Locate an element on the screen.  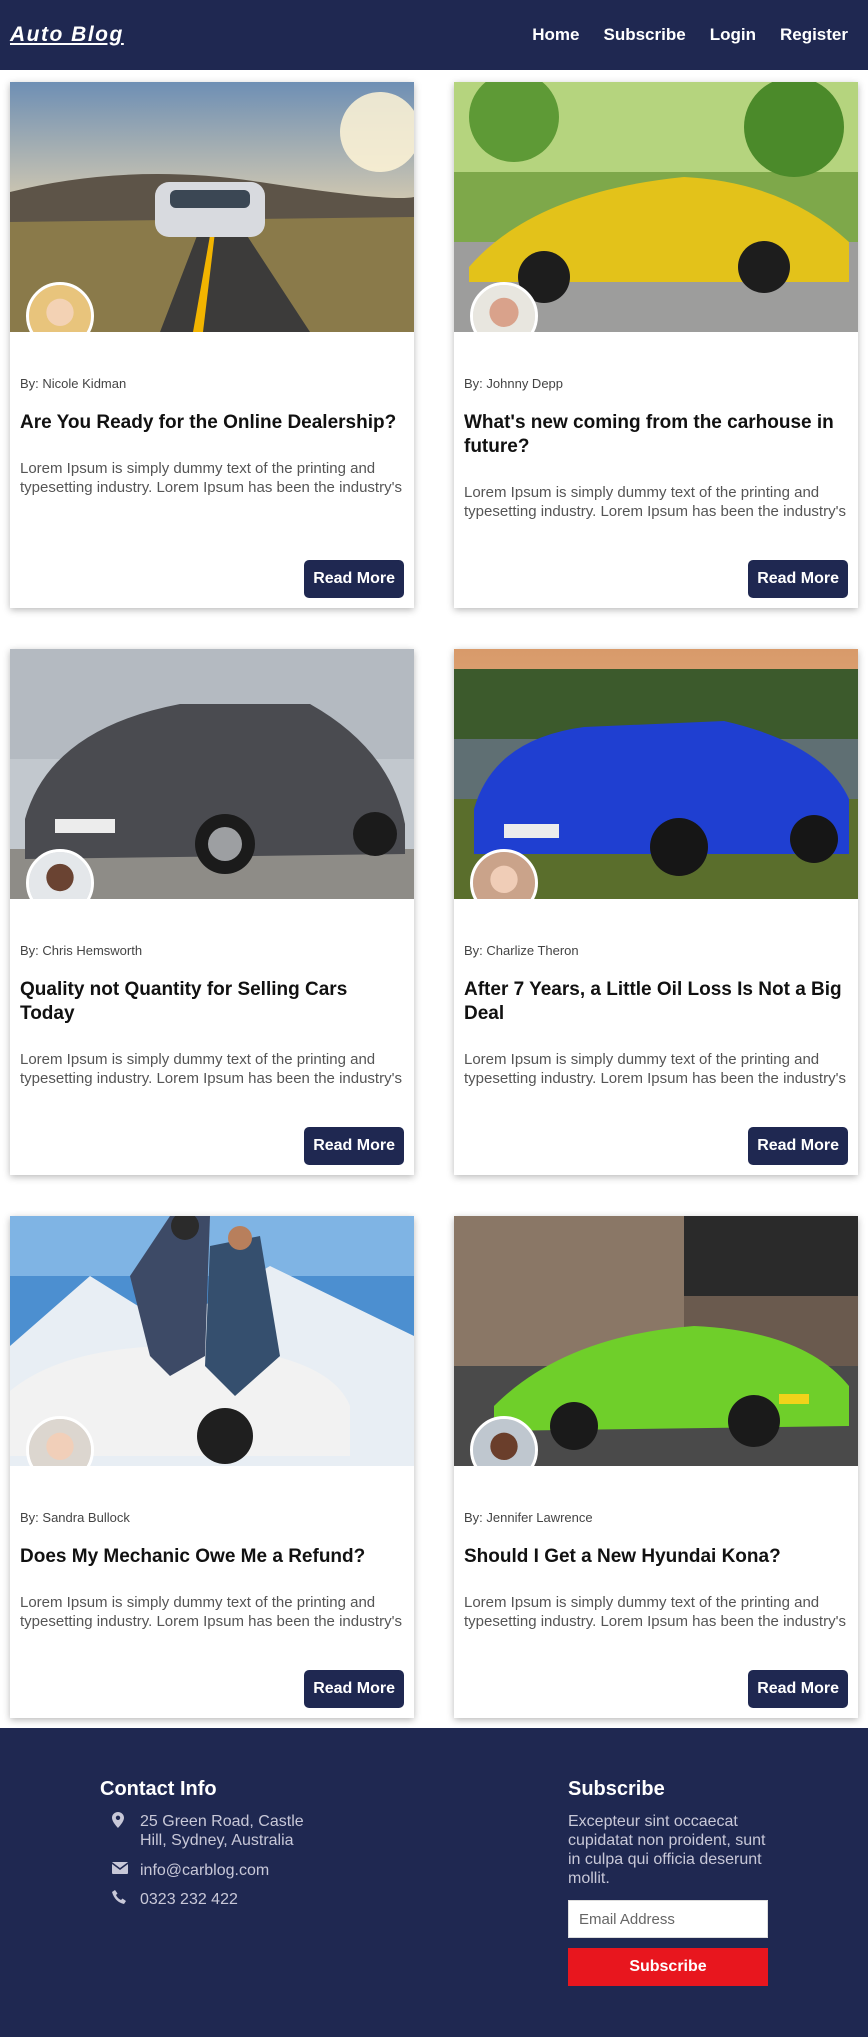
post-title: Should I Get a New Hyundai Kona? is located at coordinates (656, 1557).